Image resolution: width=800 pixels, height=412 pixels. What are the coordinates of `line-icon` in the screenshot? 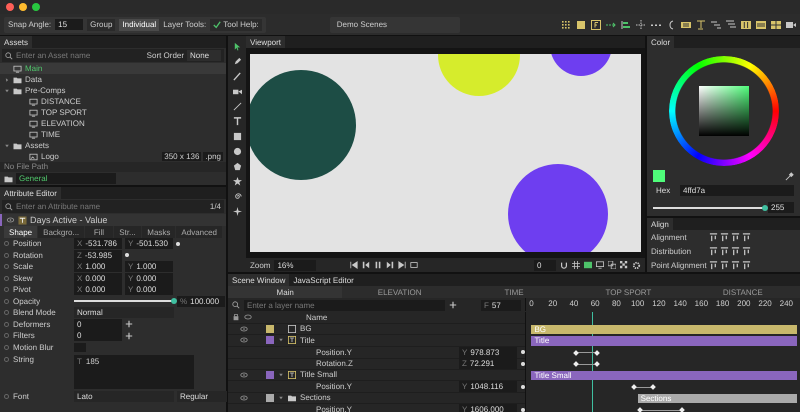 It's located at (237, 106).